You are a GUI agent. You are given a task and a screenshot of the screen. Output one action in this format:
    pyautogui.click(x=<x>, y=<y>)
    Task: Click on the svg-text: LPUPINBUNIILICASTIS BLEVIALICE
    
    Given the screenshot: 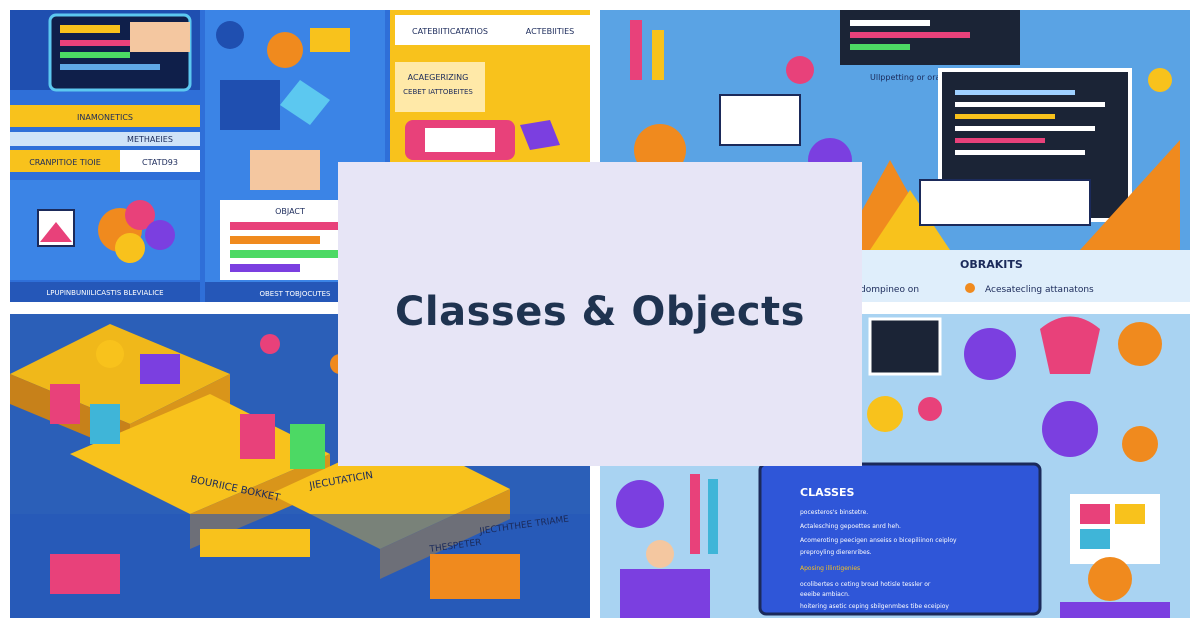 What is the action you would take?
    pyautogui.click(x=104, y=293)
    